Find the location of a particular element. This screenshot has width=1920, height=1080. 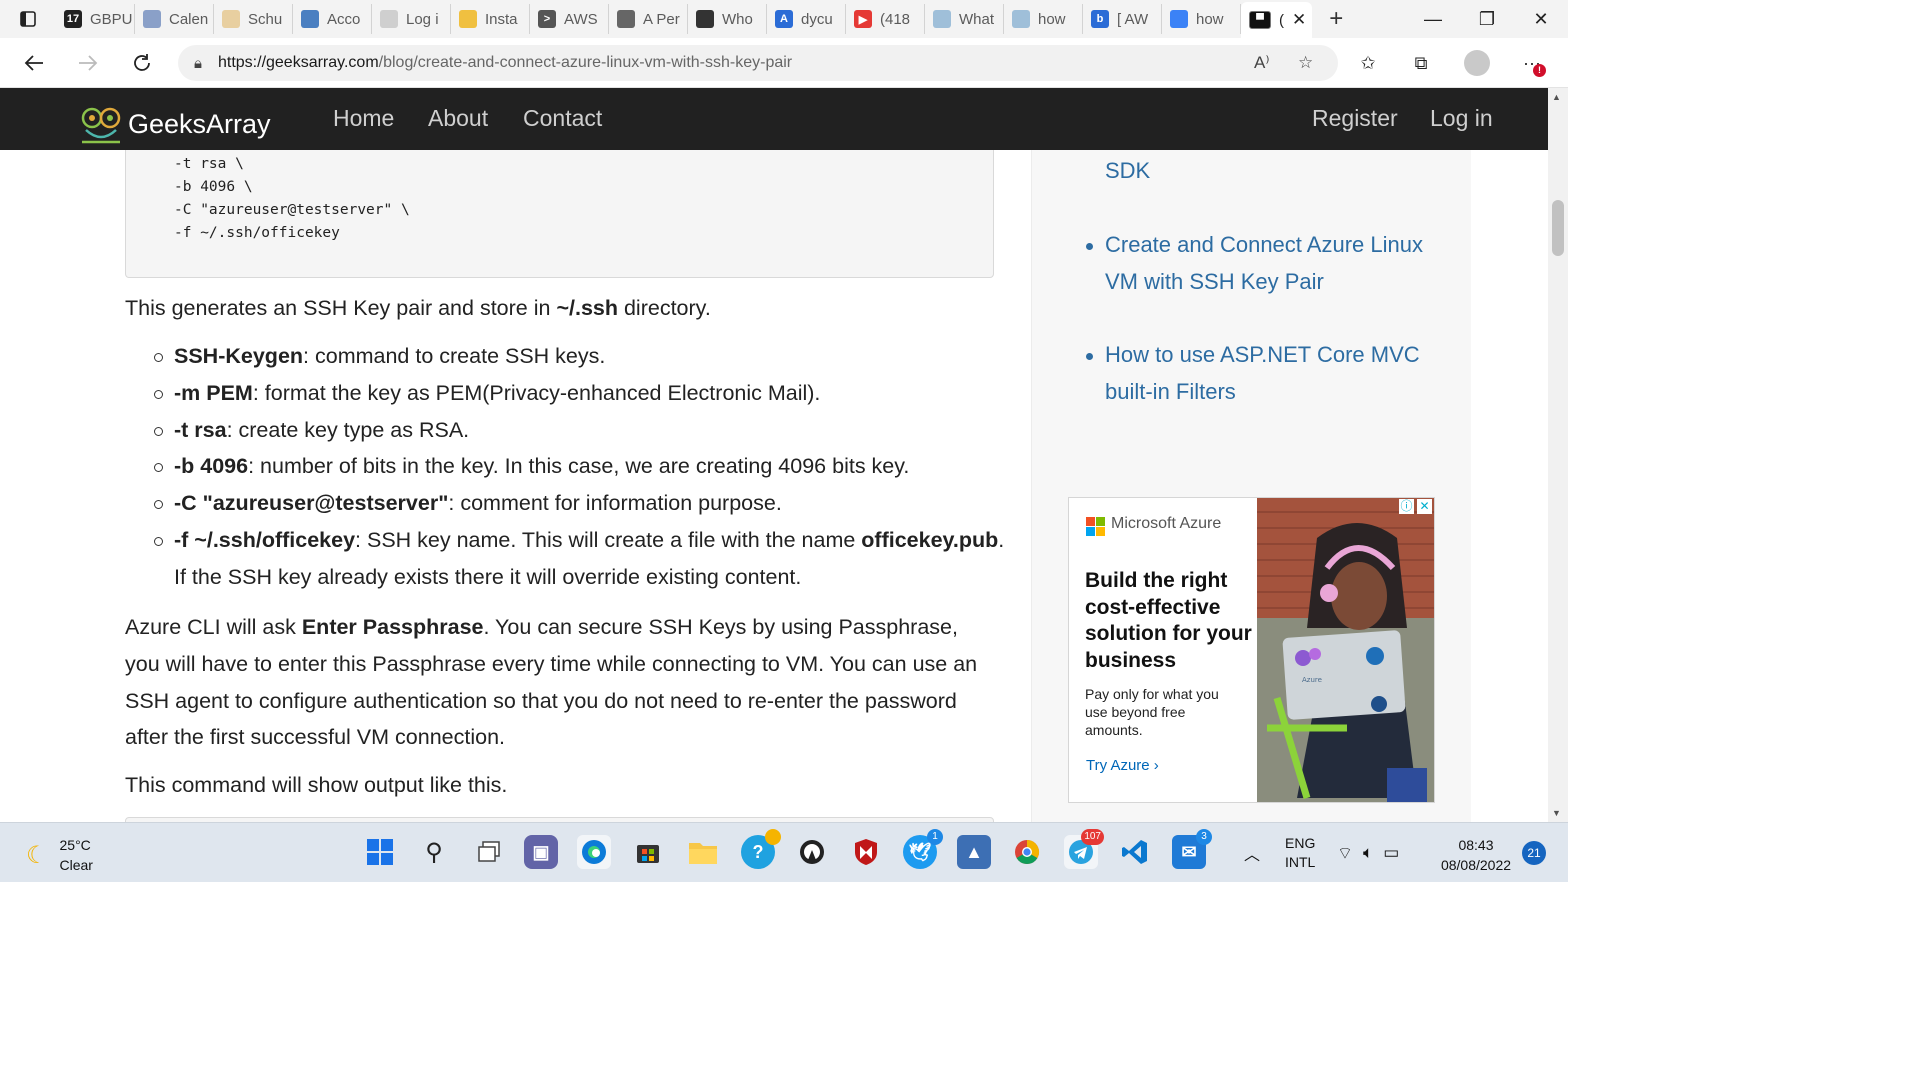

back-button is located at coordinates (34, 63).